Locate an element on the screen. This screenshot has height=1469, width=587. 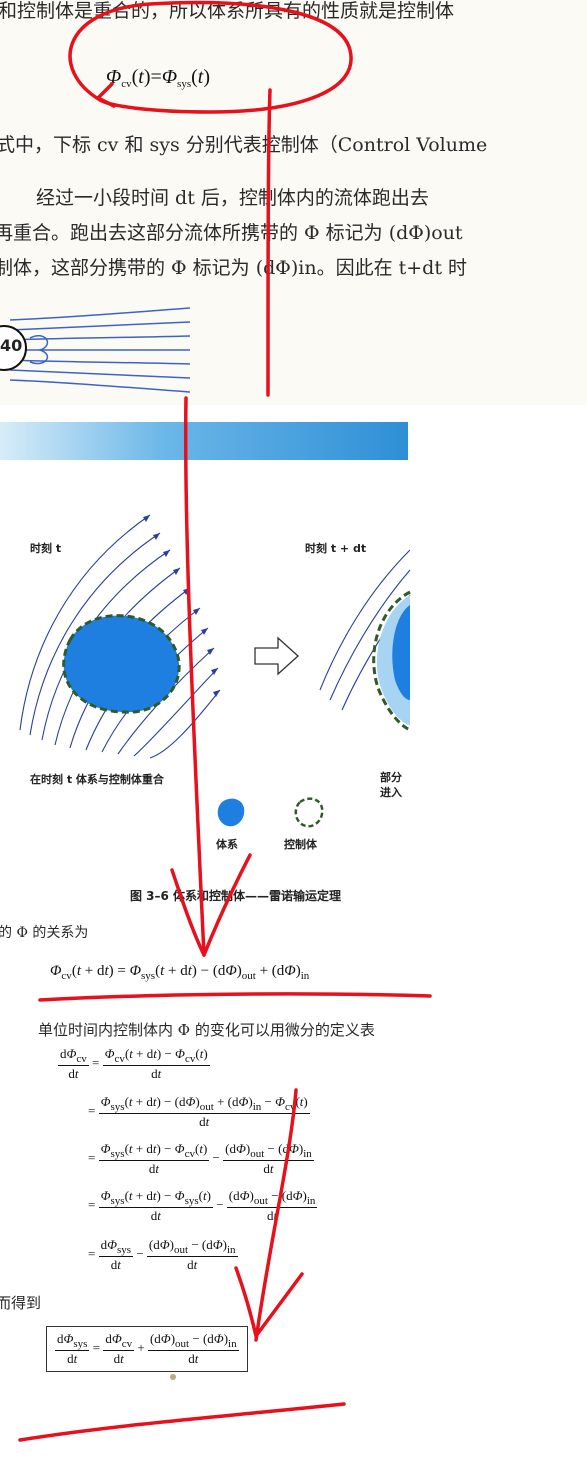
annotation-oval is located at coordinates (210, 57).